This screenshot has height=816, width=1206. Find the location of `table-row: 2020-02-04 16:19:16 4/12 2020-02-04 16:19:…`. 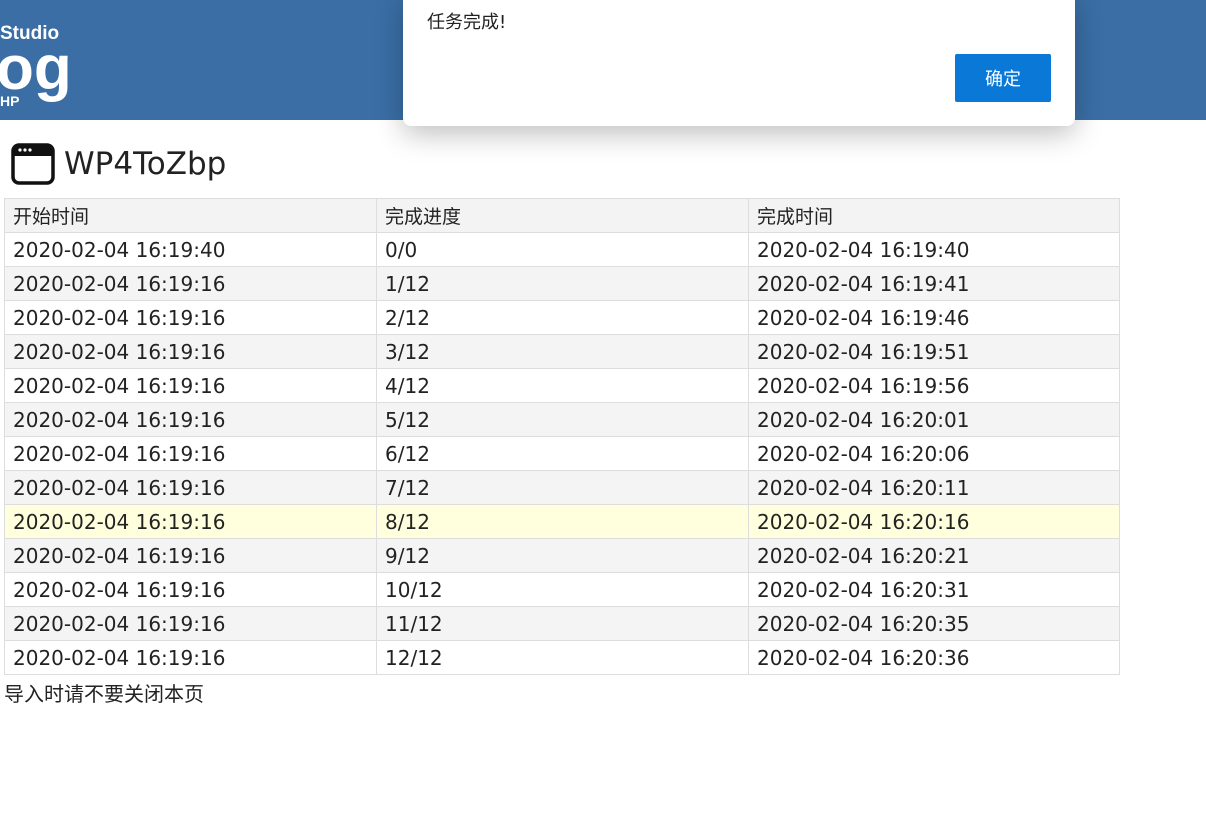

table-row: 2020-02-04 16:19:16 4/12 2020-02-04 16:19:… is located at coordinates (562, 385).